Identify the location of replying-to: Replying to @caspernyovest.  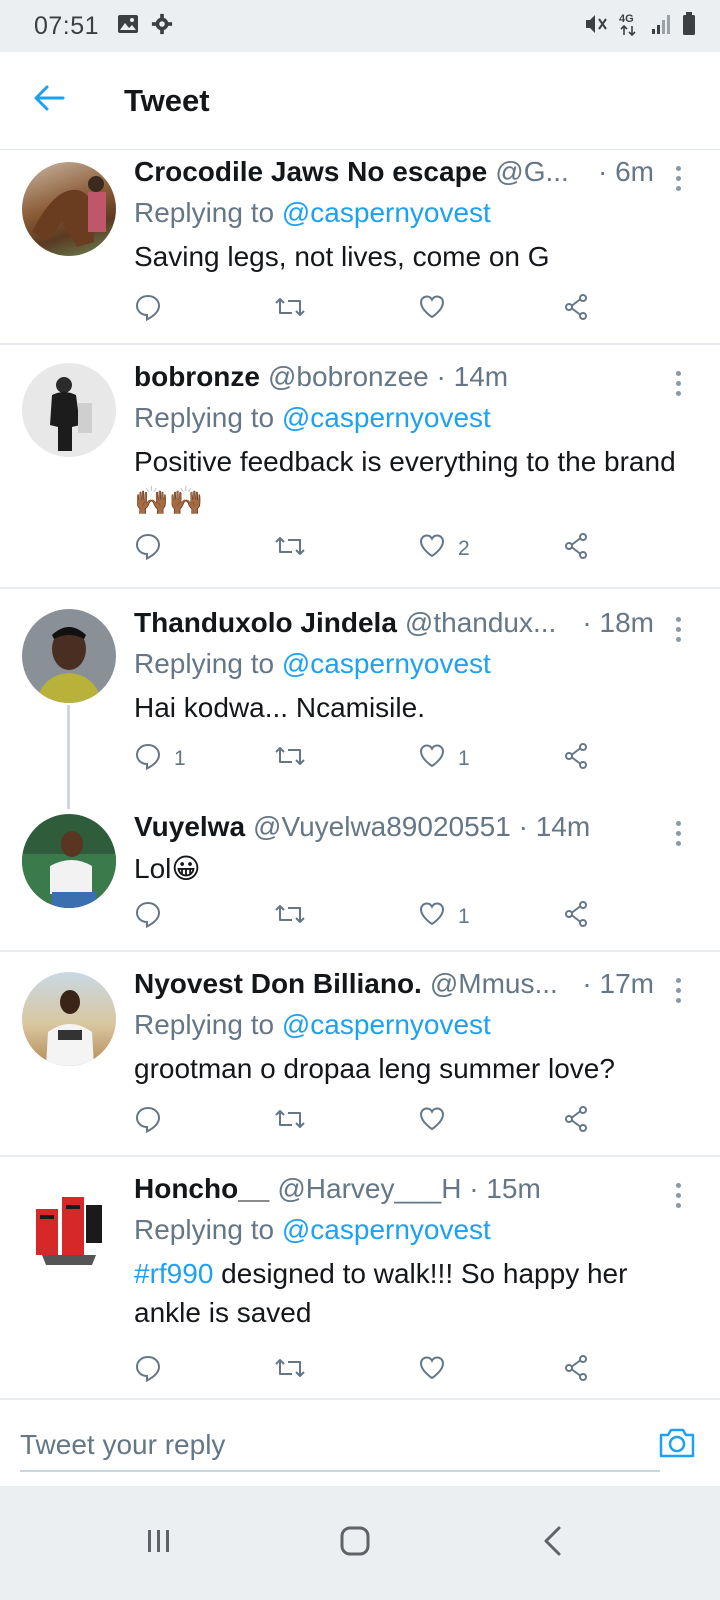
(407, 1230).